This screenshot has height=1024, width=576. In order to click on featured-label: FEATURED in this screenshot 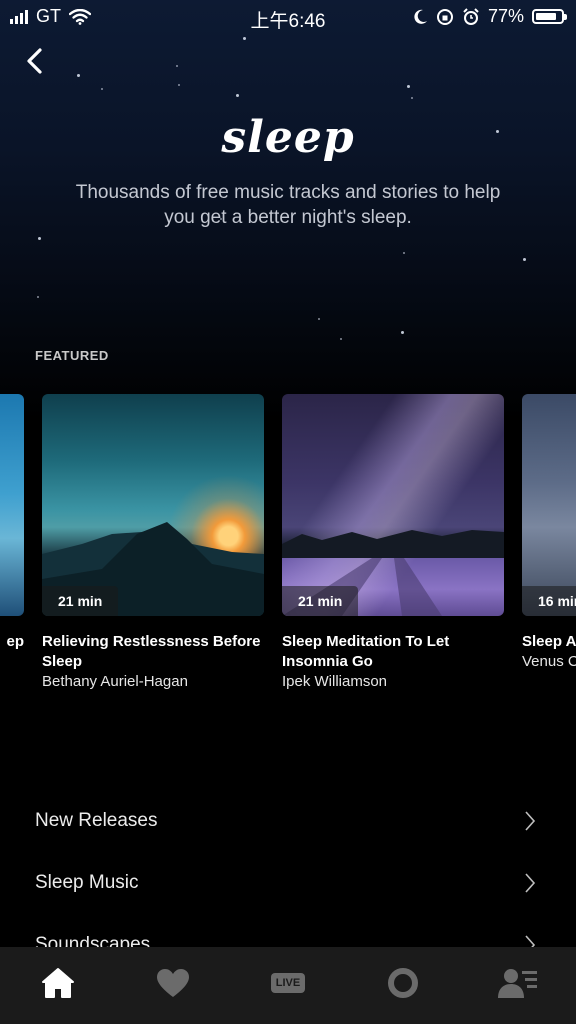, I will do `click(72, 355)`.